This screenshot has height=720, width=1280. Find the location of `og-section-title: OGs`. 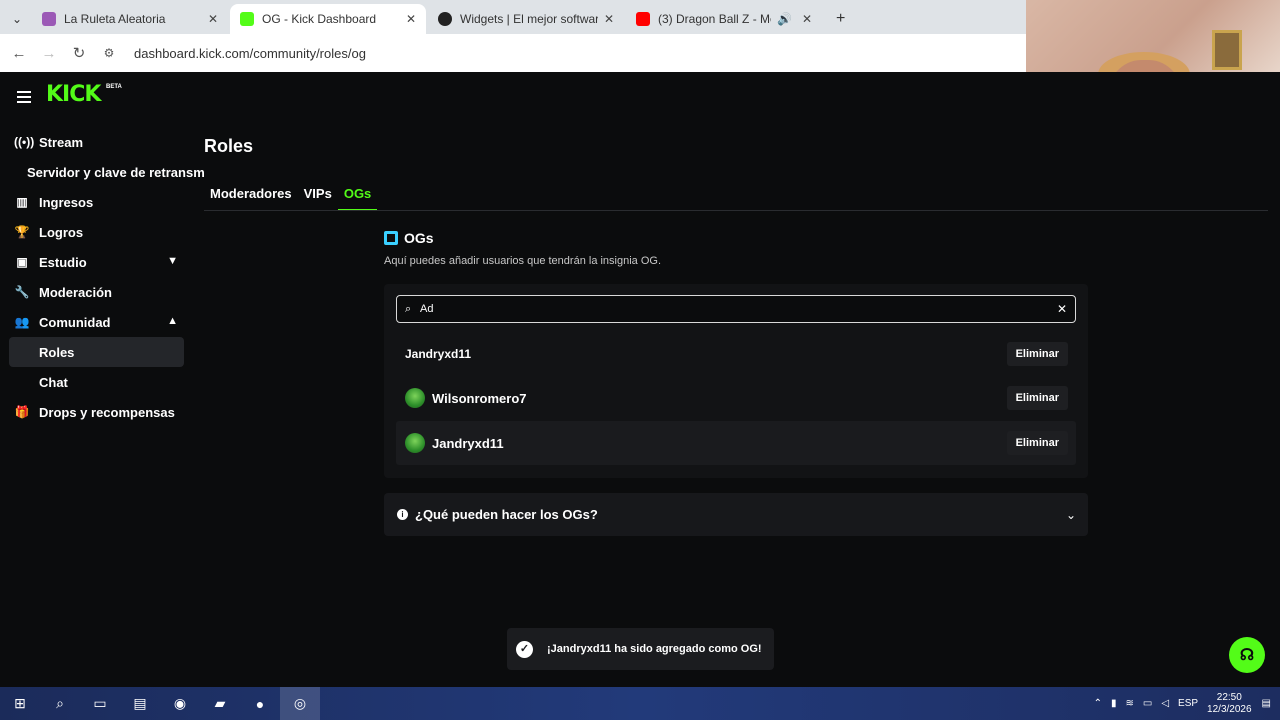

og-section-title: OGs is located at coordinates (419, 238).